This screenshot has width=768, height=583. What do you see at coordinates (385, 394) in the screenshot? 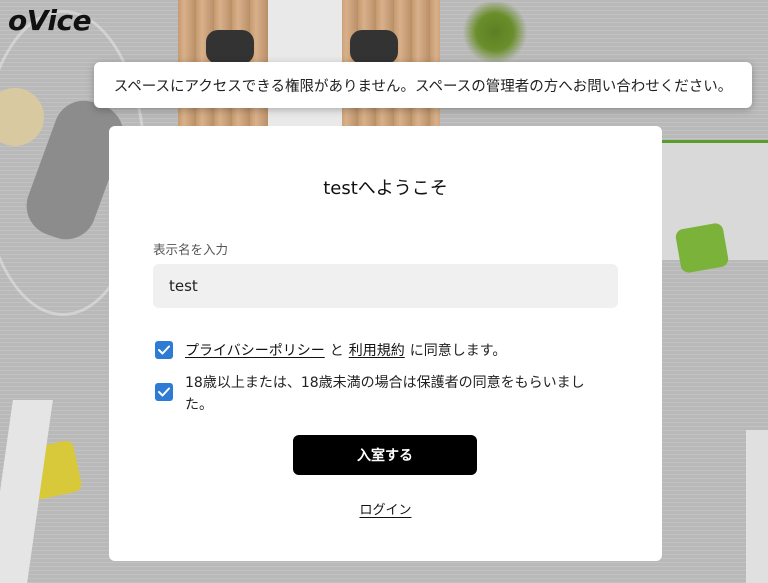
I see `age-consent-text: 18歳以上または、18歳未満の場合は保護者の同意をもらいました。` at bounding box center [385, 394].